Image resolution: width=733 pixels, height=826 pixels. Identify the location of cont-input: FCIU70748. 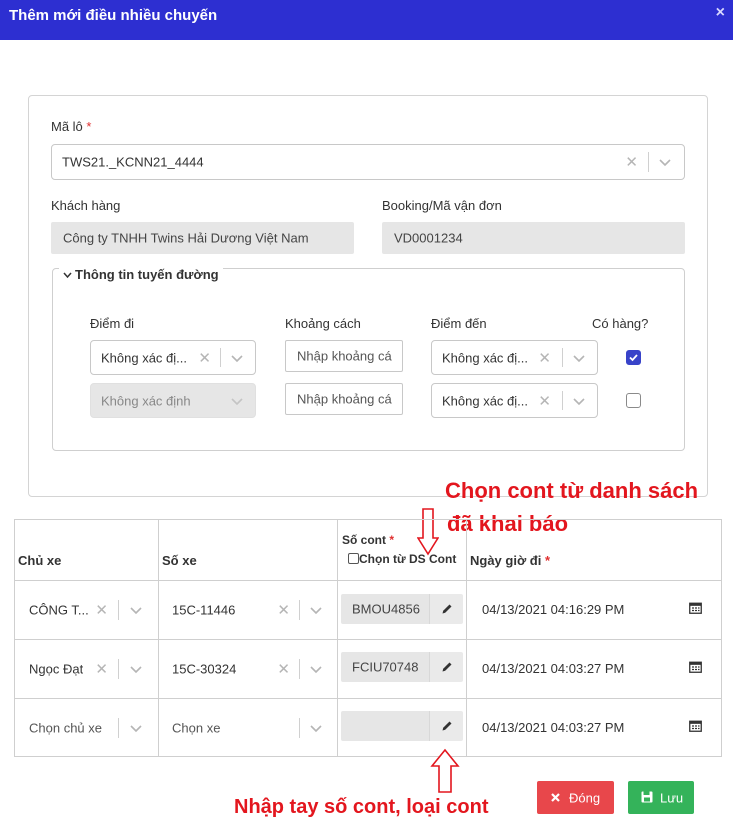
(385, 667).